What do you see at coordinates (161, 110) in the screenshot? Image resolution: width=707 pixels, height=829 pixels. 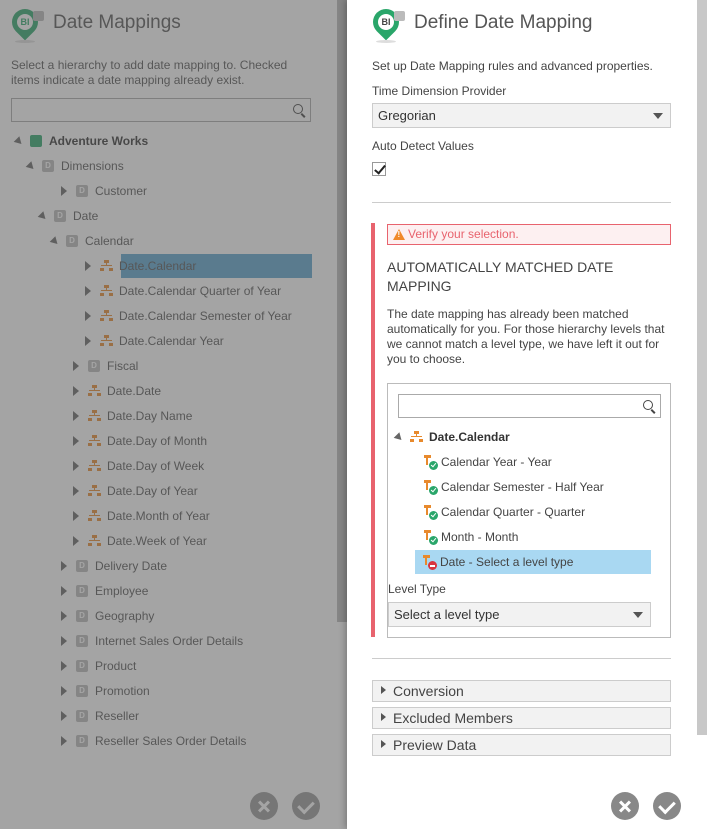 I see `hierarchy-search-input` at bounding box center [161, 110].